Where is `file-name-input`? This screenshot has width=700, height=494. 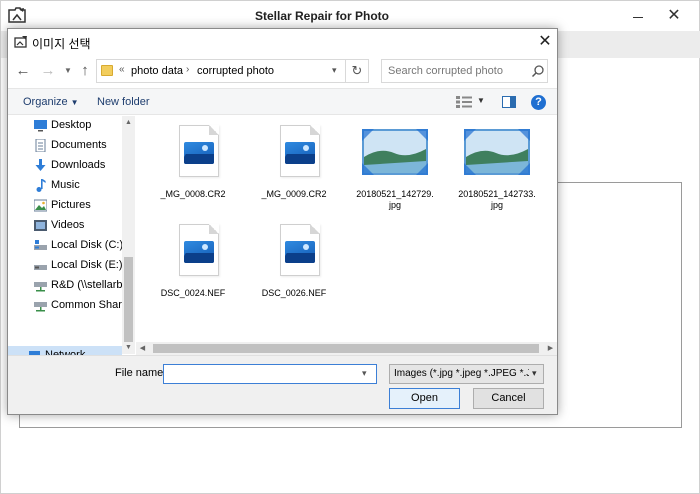
file-name-input is located at coordinates (262, 374).